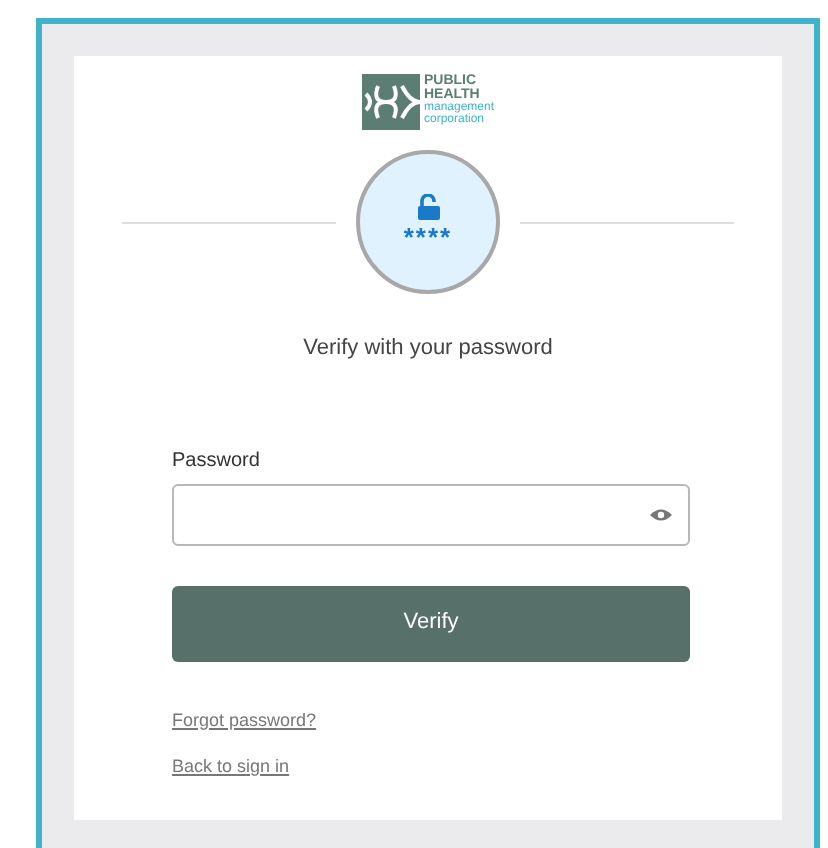 This screenshot has width=828, height=848. What do you see at coordinates (431, 514) in the screenshot?
I see `password-field` at bounding box center [431, 514].